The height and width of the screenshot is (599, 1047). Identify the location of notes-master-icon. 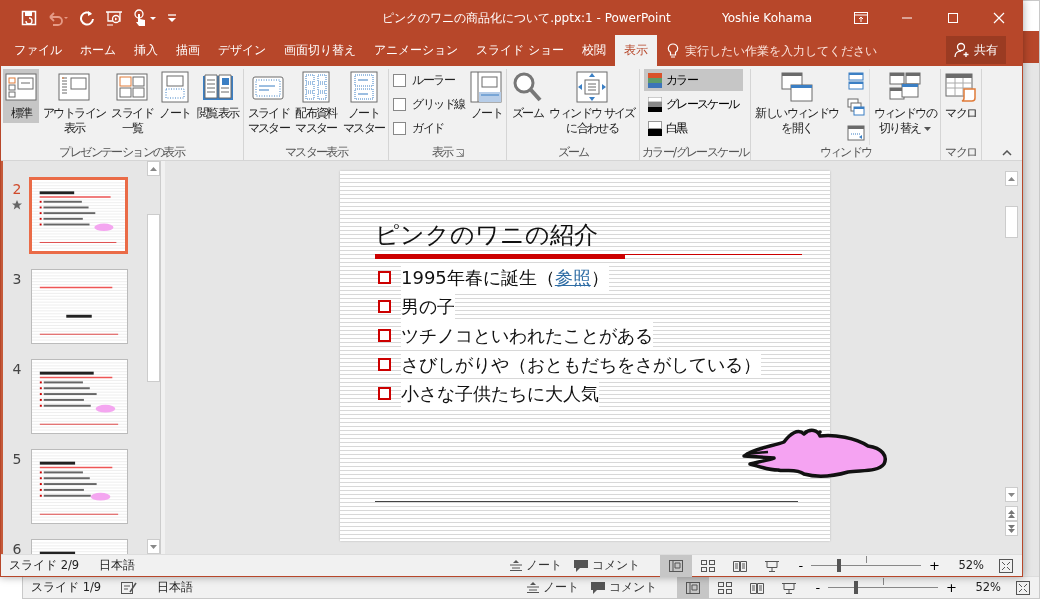
(363, 87).